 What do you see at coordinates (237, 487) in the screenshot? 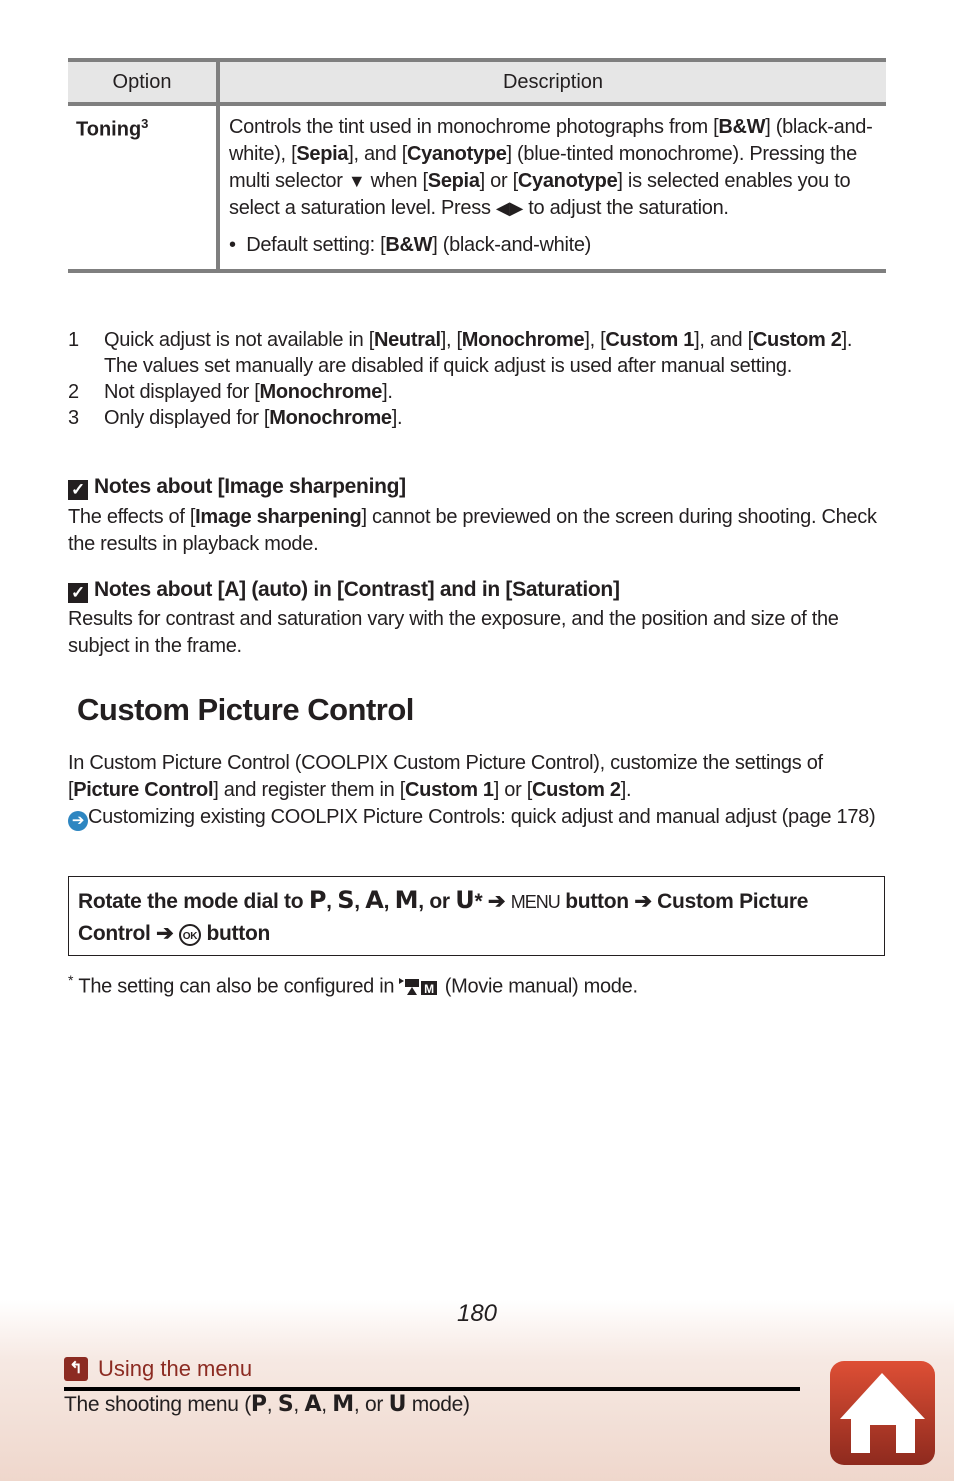
I see `note-heading-sharpening: ✓ Notes about [Image sharpening]` at bounding box center [237, 487].